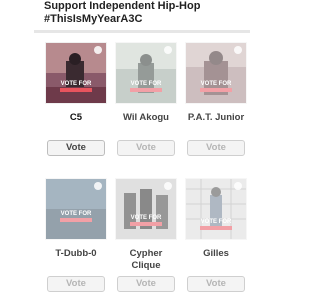 This screenshot has width=320, height=300. What do you see at coordinates (146, 148) in the screenshot?
I see `vote-button-wil-akogu: Vote` at bounding box center [146, 148].